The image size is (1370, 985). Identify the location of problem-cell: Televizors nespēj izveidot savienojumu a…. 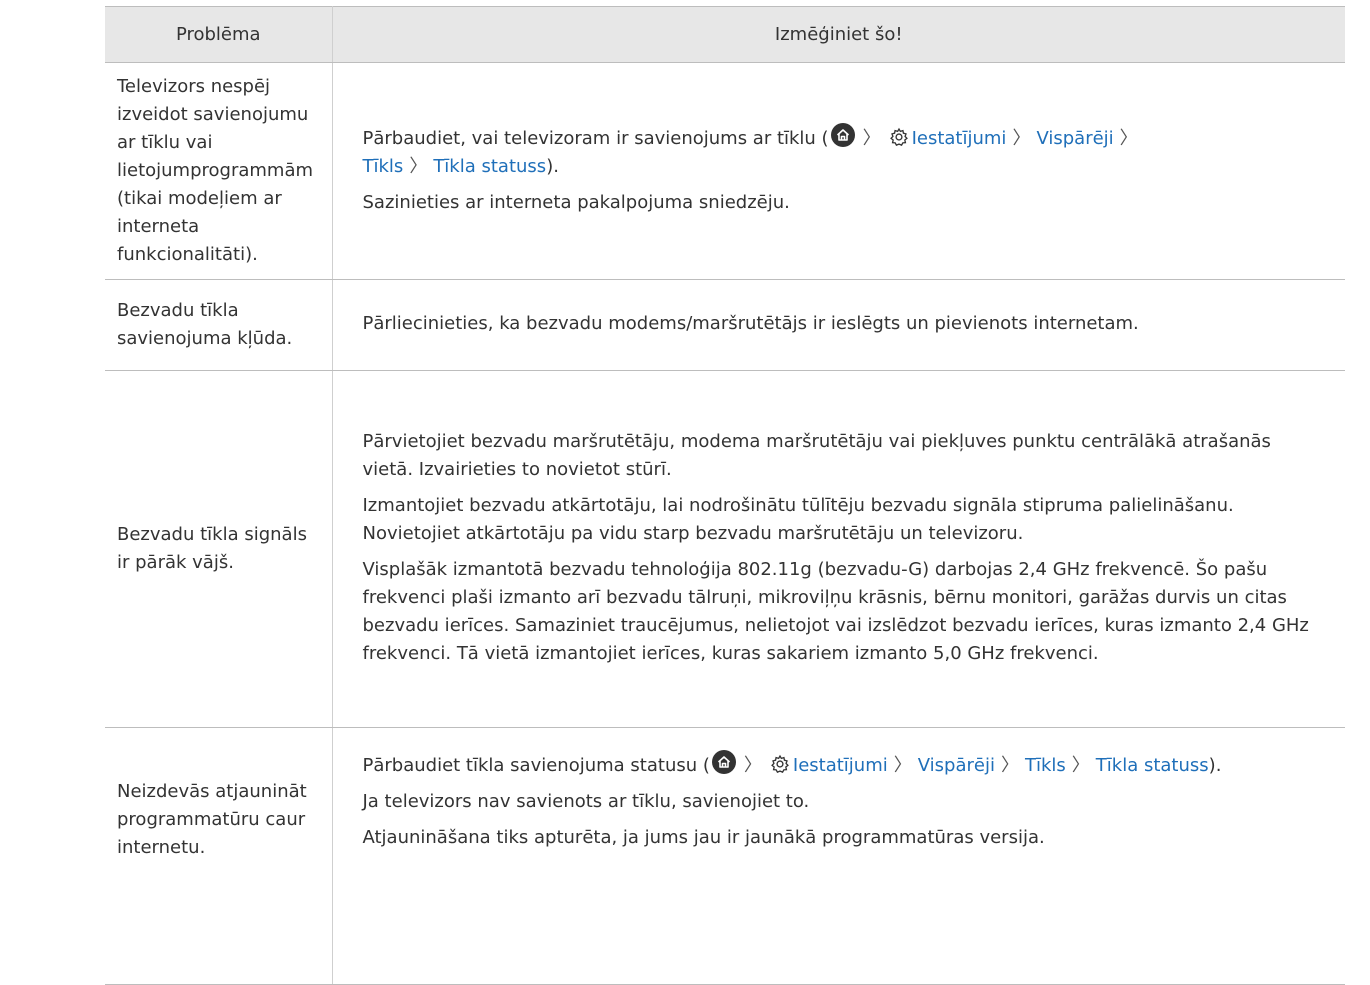
(219, 171).